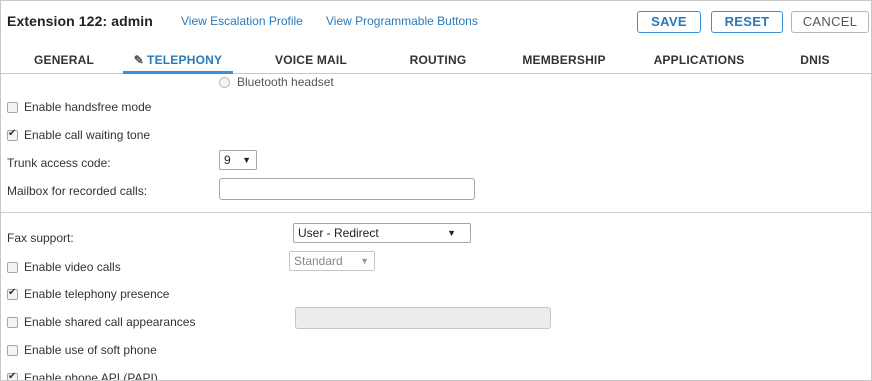 The image size is (872, 381). What do you see at coordinates (347, 189) in the screenshot?
I see `mailbox-recorded-input` at bounding box center [347, 189].